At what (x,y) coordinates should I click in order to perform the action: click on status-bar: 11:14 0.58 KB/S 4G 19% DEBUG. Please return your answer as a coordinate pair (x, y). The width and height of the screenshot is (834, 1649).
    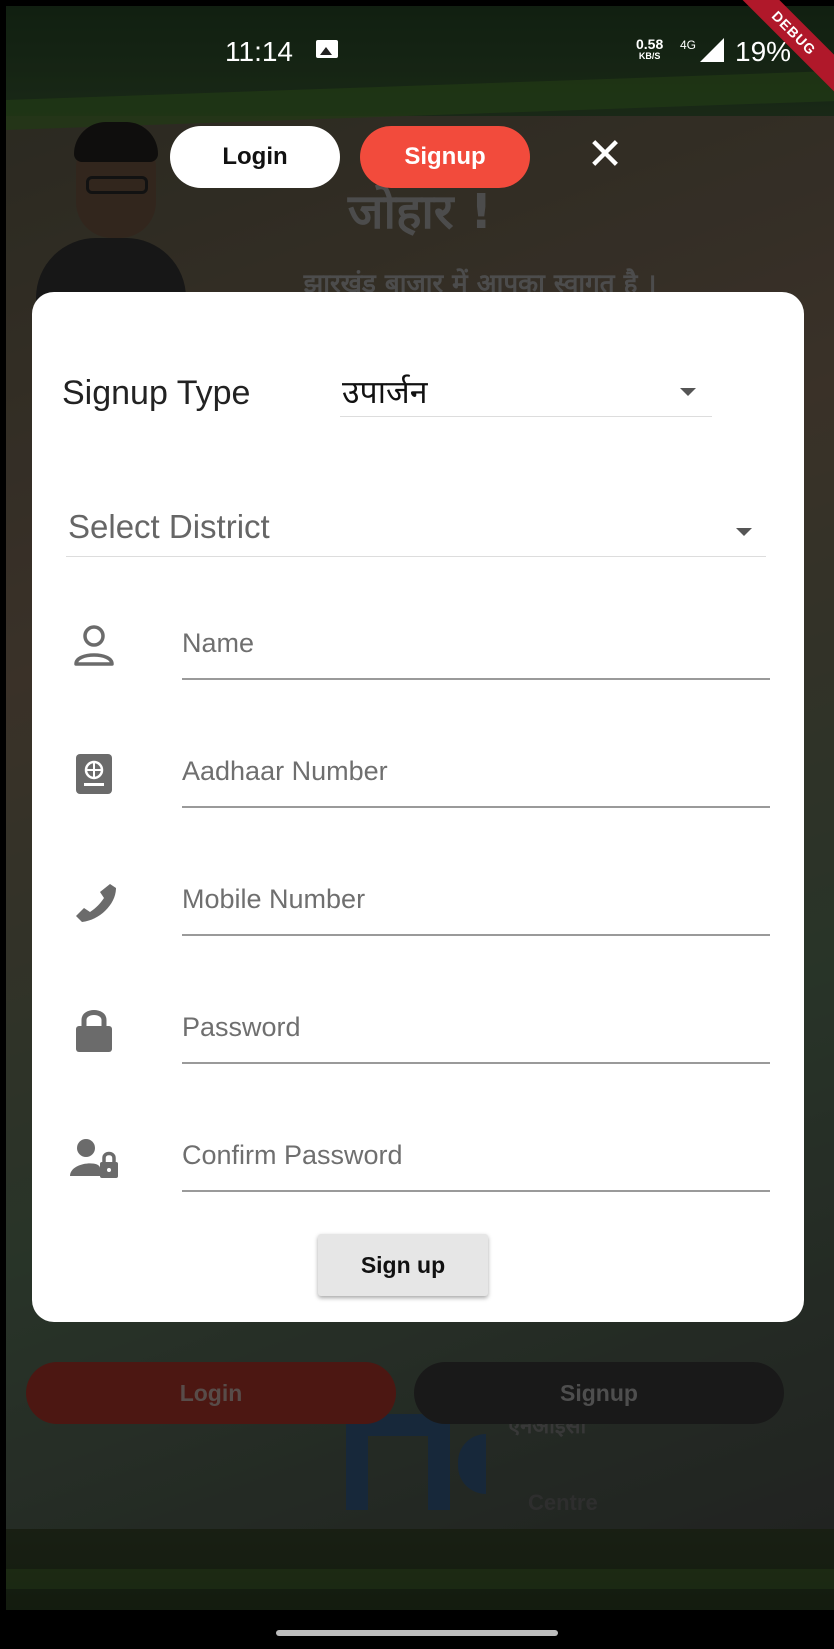
    Looking at the image, I should click on (417, 49).